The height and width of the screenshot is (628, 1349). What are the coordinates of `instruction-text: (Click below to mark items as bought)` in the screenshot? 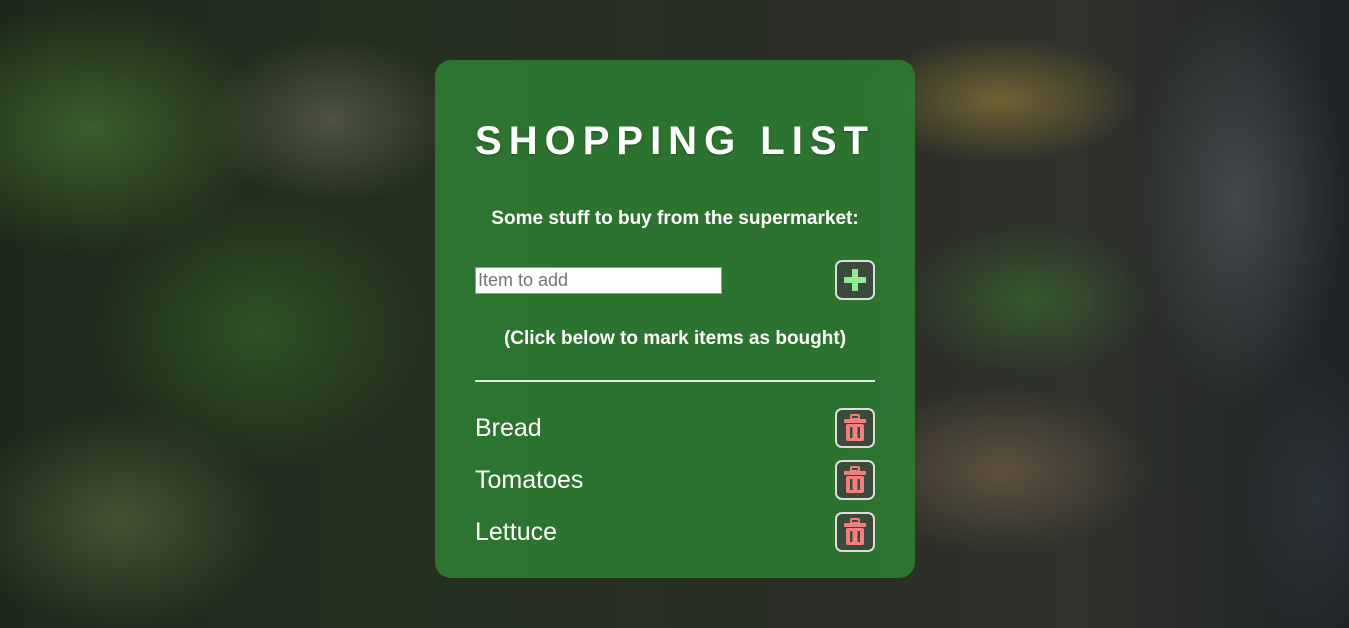 It's located at (675, 338).